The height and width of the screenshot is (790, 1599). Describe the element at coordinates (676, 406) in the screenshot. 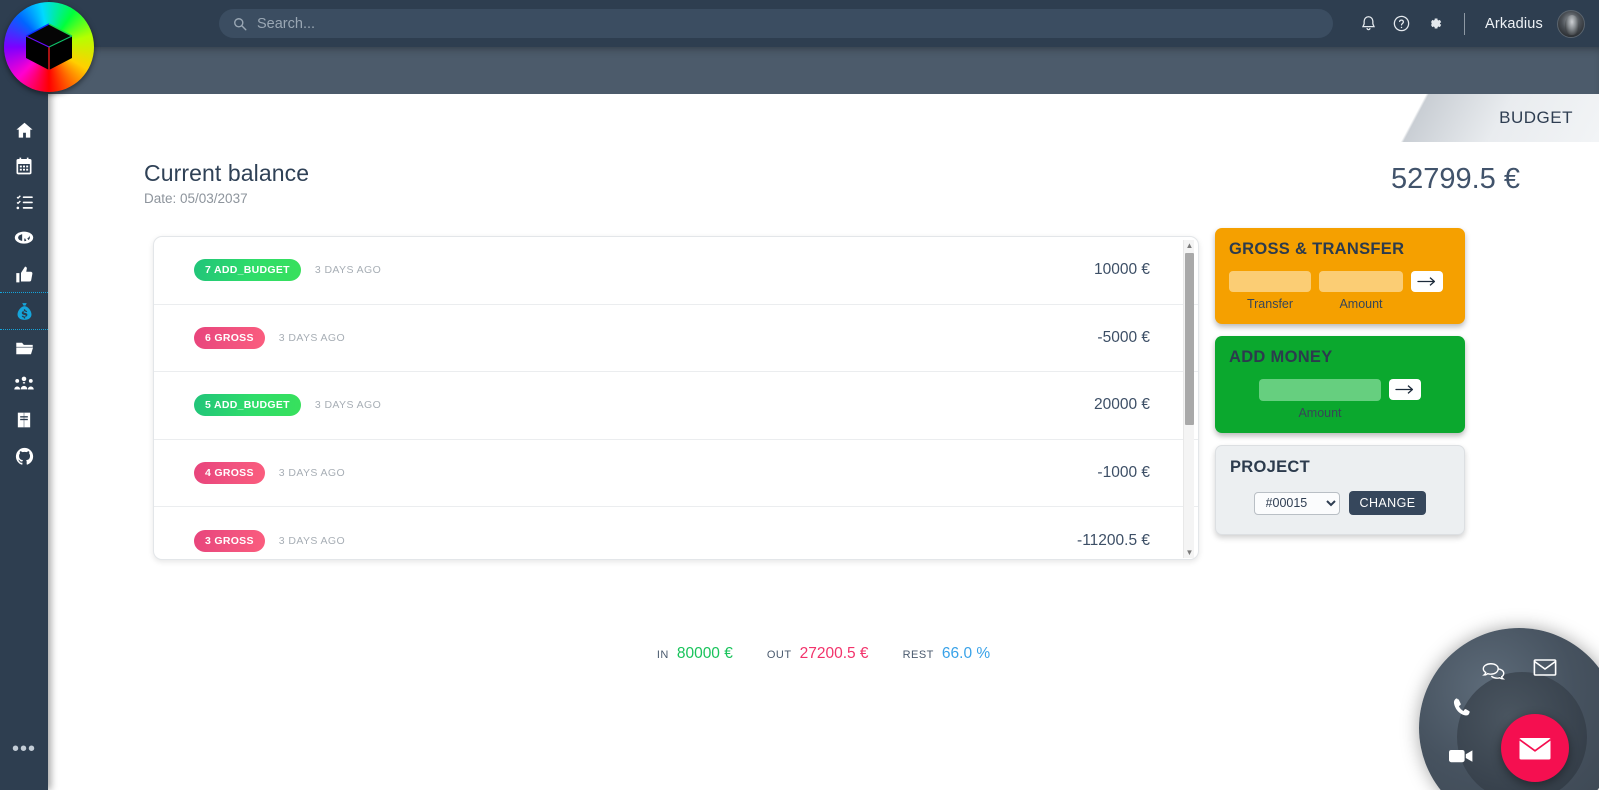

I see `table-row: 5 ADD_BUDGET 3 DAYS AGO 20000 €` at that location.